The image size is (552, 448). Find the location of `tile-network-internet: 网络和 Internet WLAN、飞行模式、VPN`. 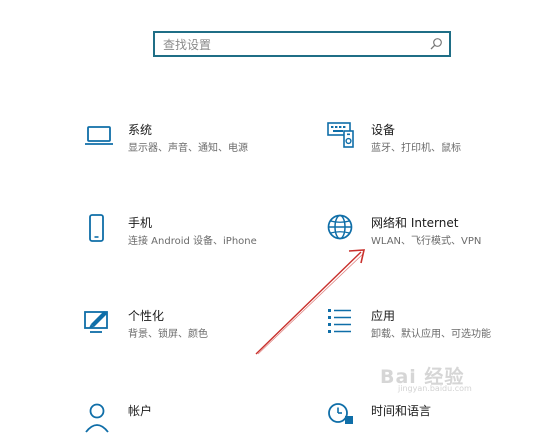

tile-network-internet: 网络和 Internet WLAN、飞行模式、VPN is located at coordinates (437, 239).